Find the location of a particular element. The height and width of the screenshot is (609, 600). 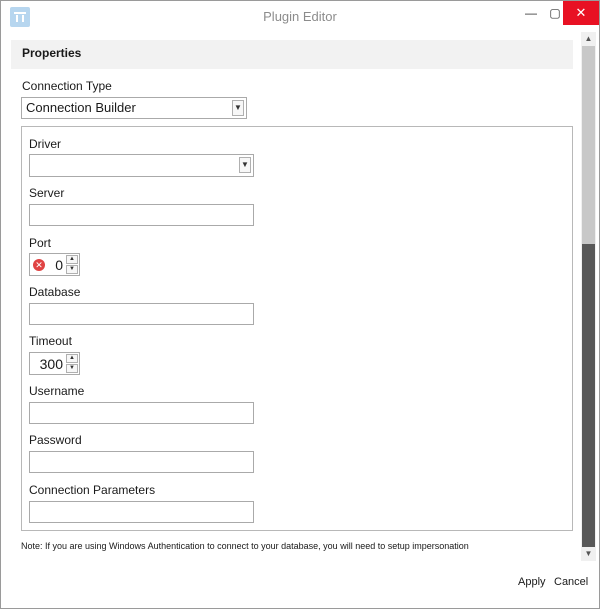

properties-title: Properties is located at coordinates (52, 53).